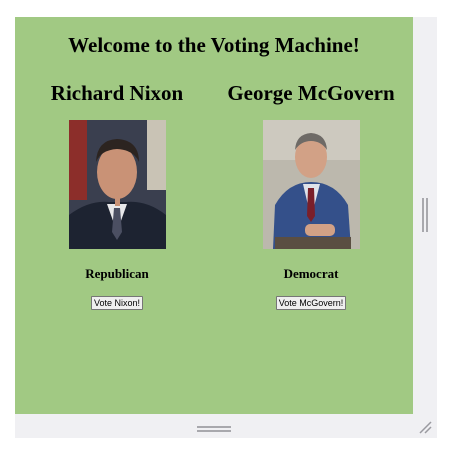 The image size is (460, 457). I want to click on resize-handle-icon, so click(425, 427).